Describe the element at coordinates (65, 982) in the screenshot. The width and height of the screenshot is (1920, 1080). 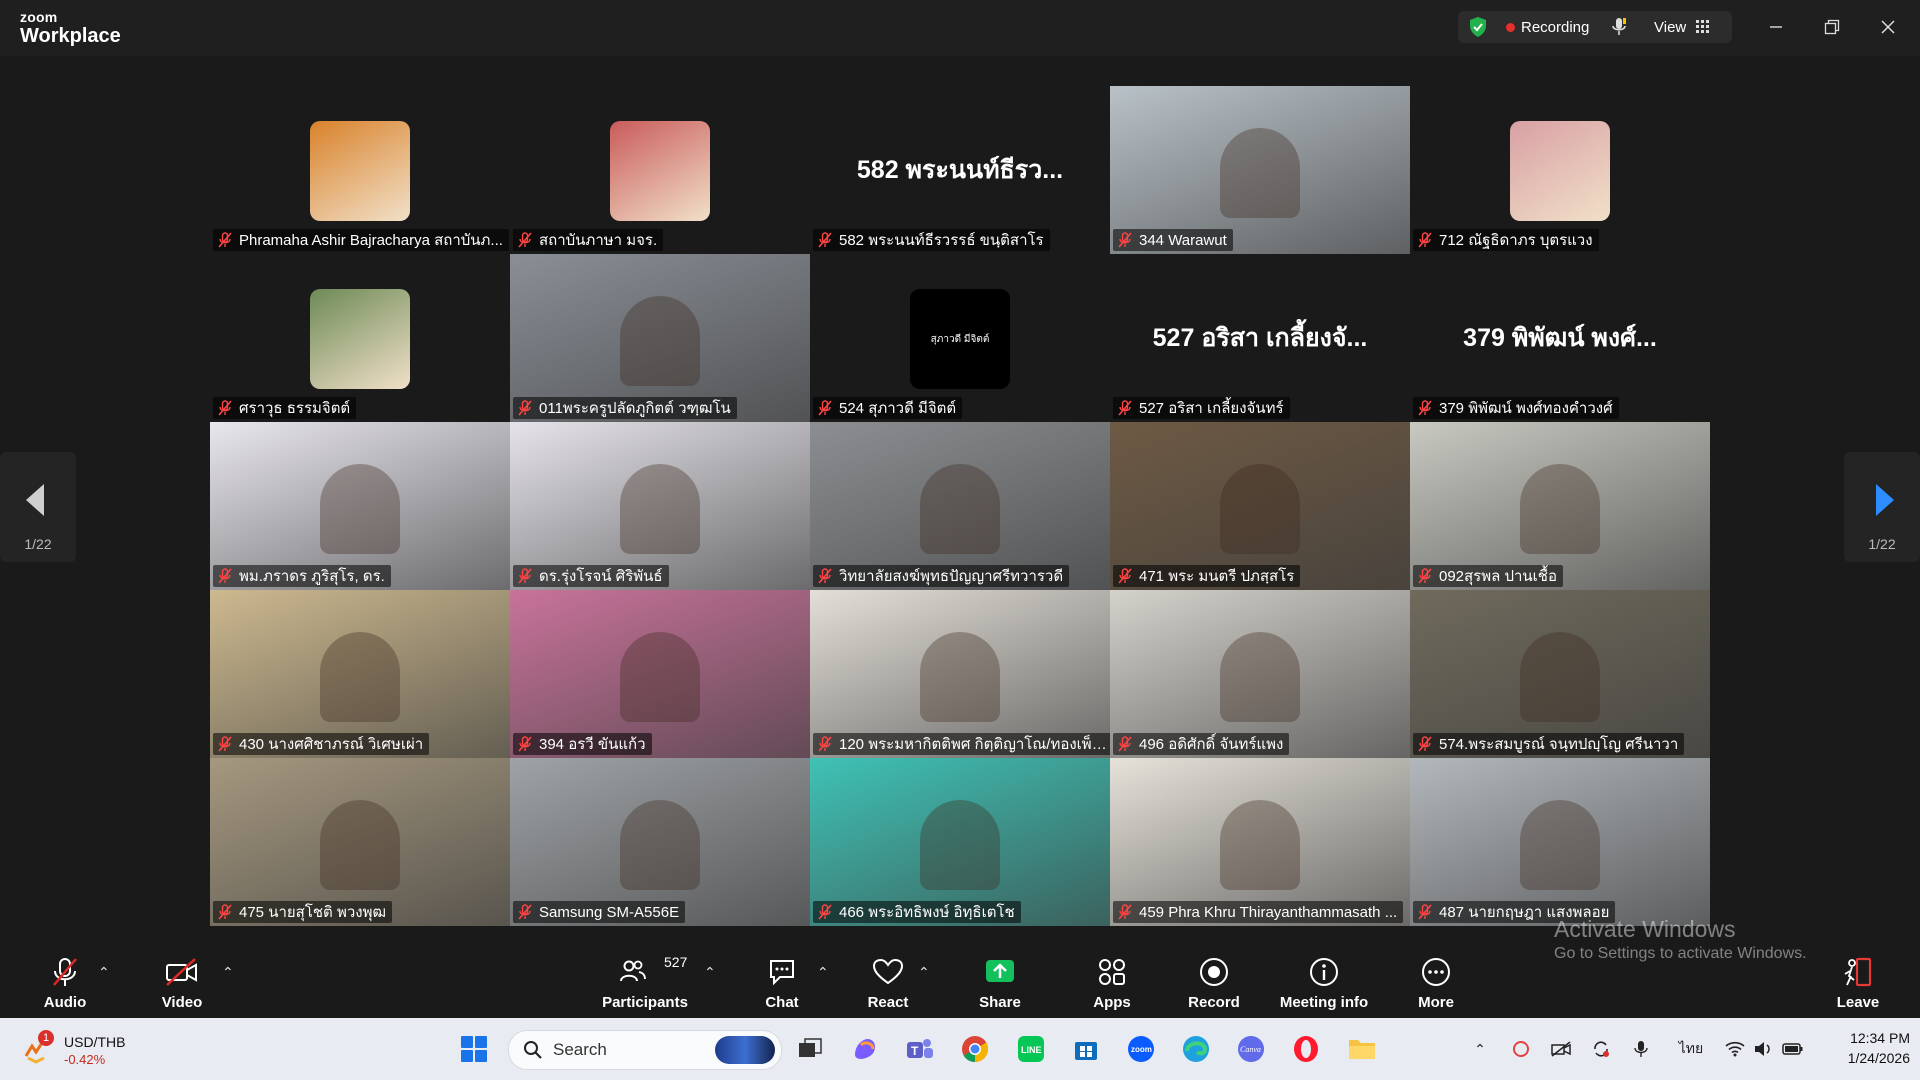
I see `audio-button: Audio` at that location.